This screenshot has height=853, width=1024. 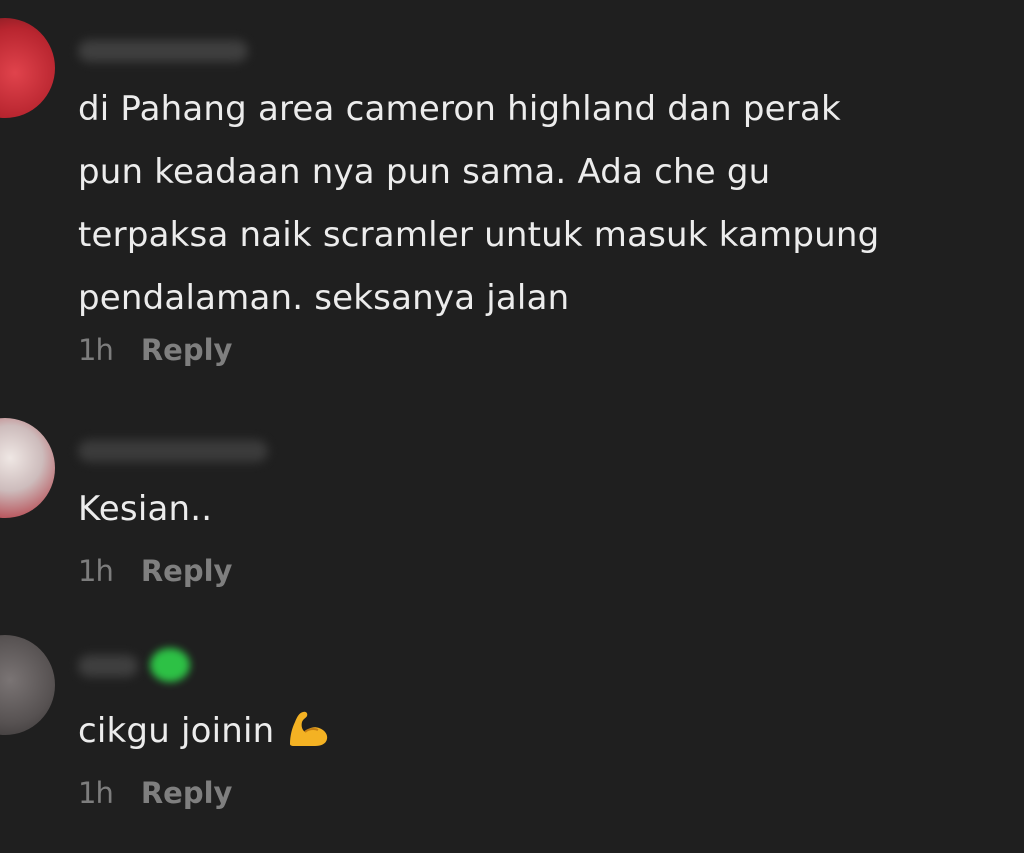 What do you see at coordinates (145, 509) in the screenshot?
I see `comment-text: Kesian..` at bounding box center [145, 509].